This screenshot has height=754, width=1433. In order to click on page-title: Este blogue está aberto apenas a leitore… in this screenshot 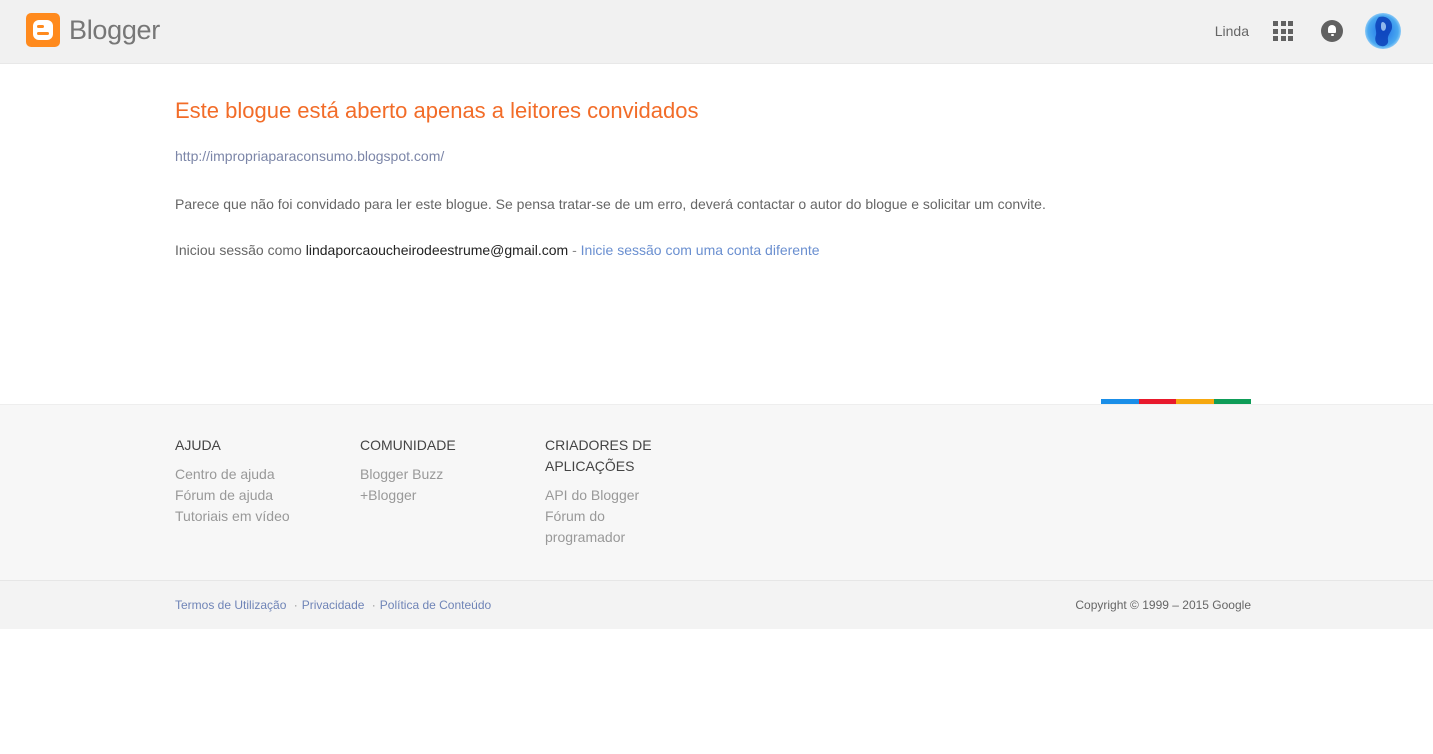, I will do `click(437, 110)`.